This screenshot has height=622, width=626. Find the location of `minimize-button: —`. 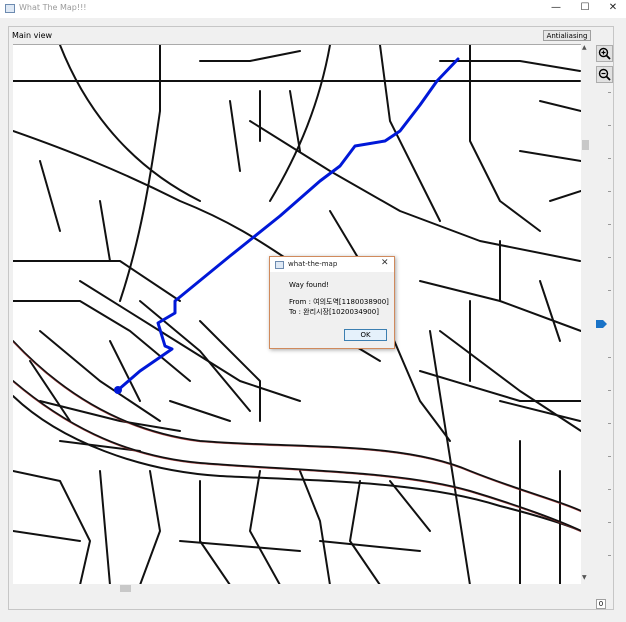

minimize-button: — is located at coordinates (556, 8).